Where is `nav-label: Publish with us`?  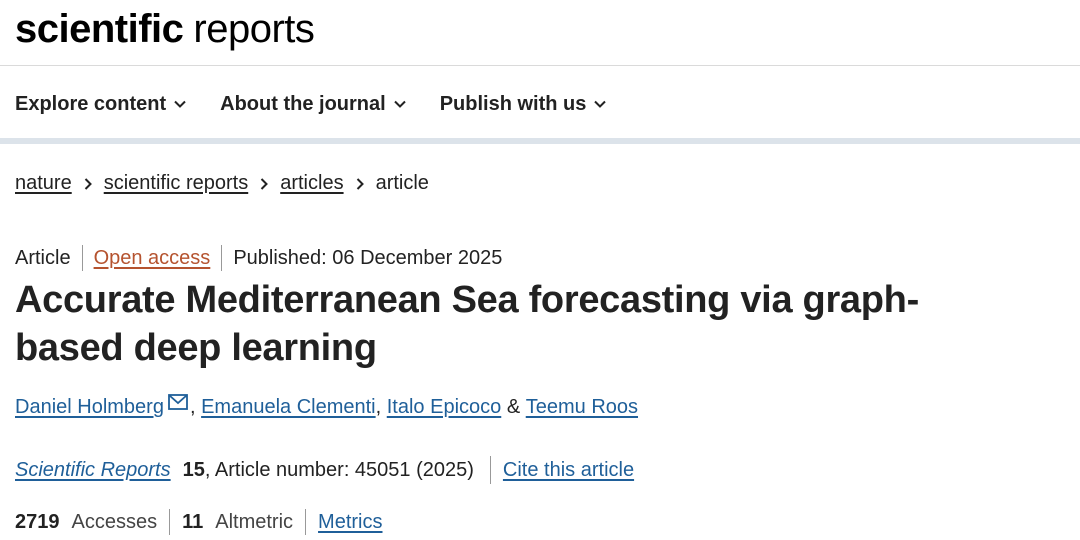
nav-label: Publish with us is located at coordinates (513, 103).